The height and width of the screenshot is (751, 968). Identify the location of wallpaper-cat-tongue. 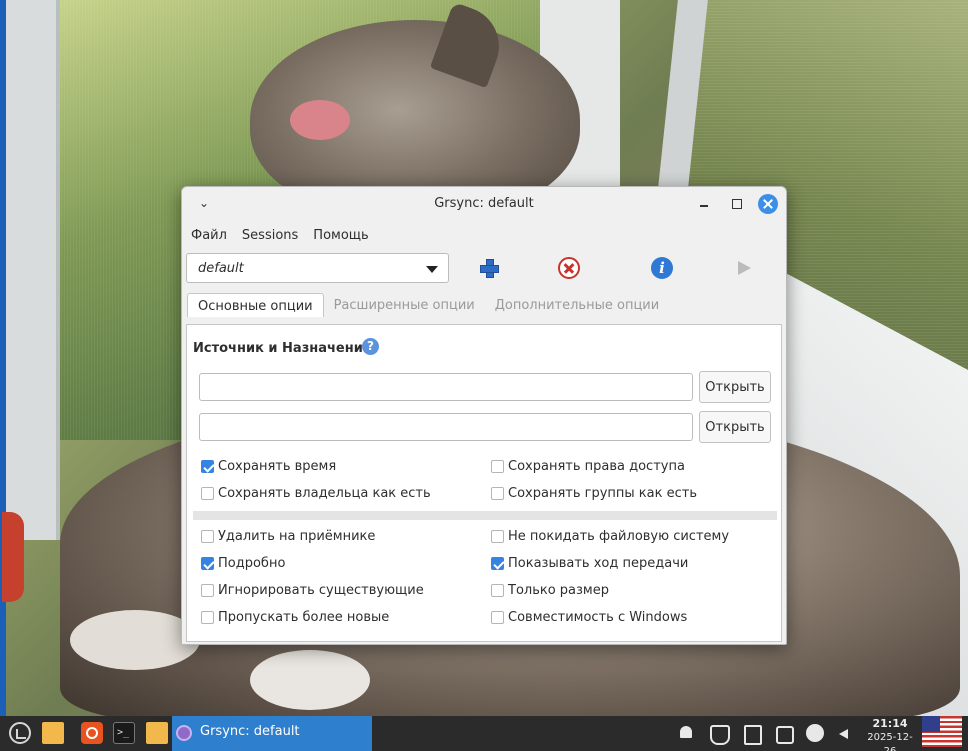
(320, 120).